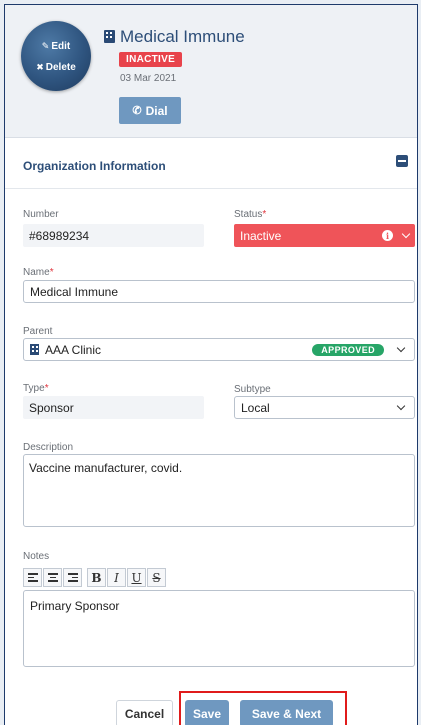 This screenshot has width=421, height=725. What do you see at coordinates (219, 349) in the screenshot?
I see `parent-select: AAA Clinic APPROVED` at bounding box center [219, 349].